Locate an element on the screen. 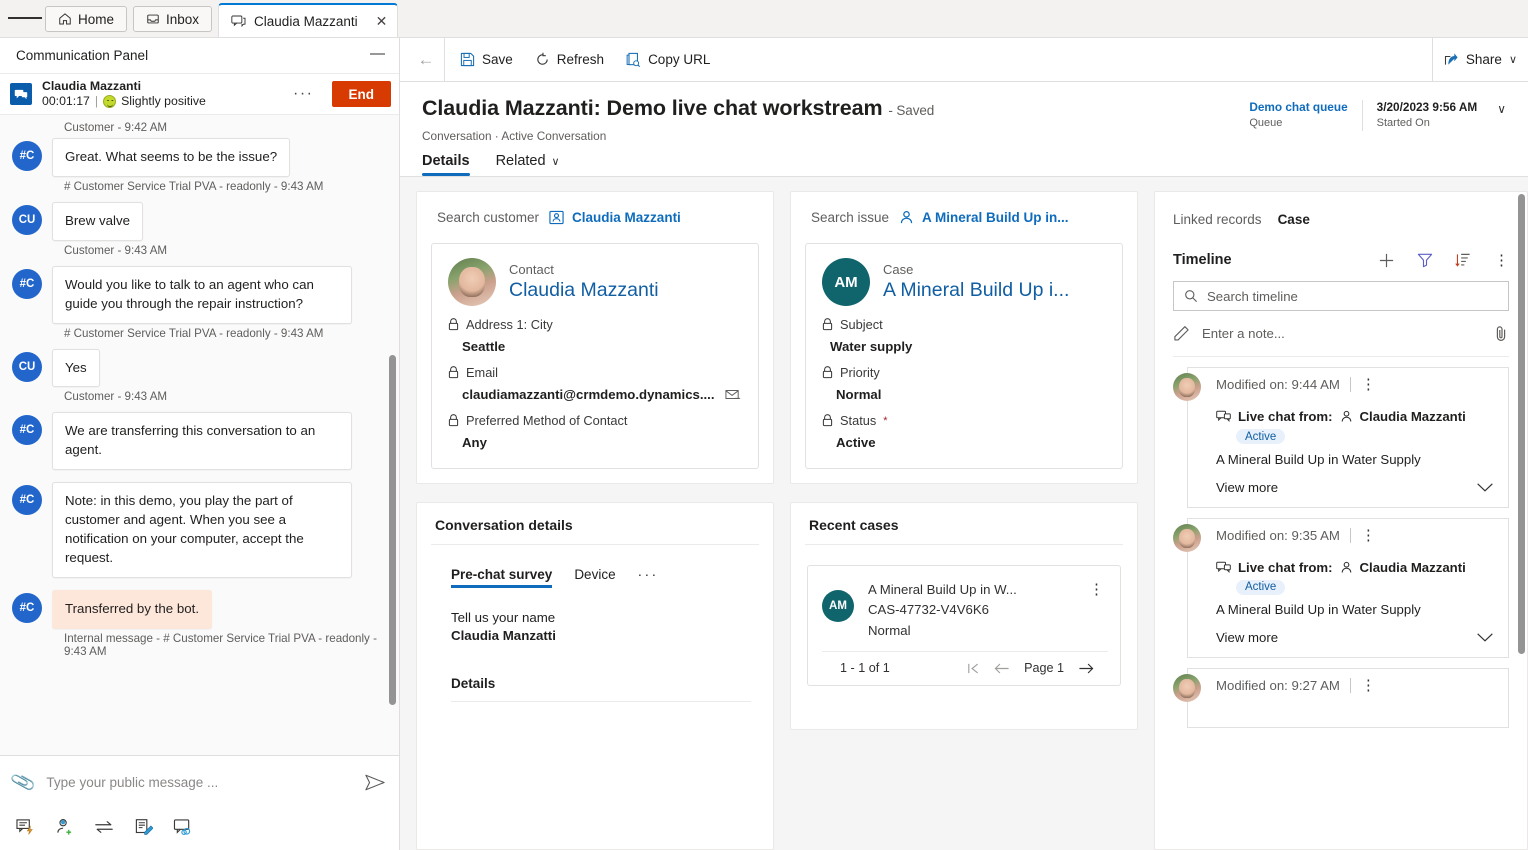  chat-message: #C Transferred by the bot. is located at coordinates (198, 609).